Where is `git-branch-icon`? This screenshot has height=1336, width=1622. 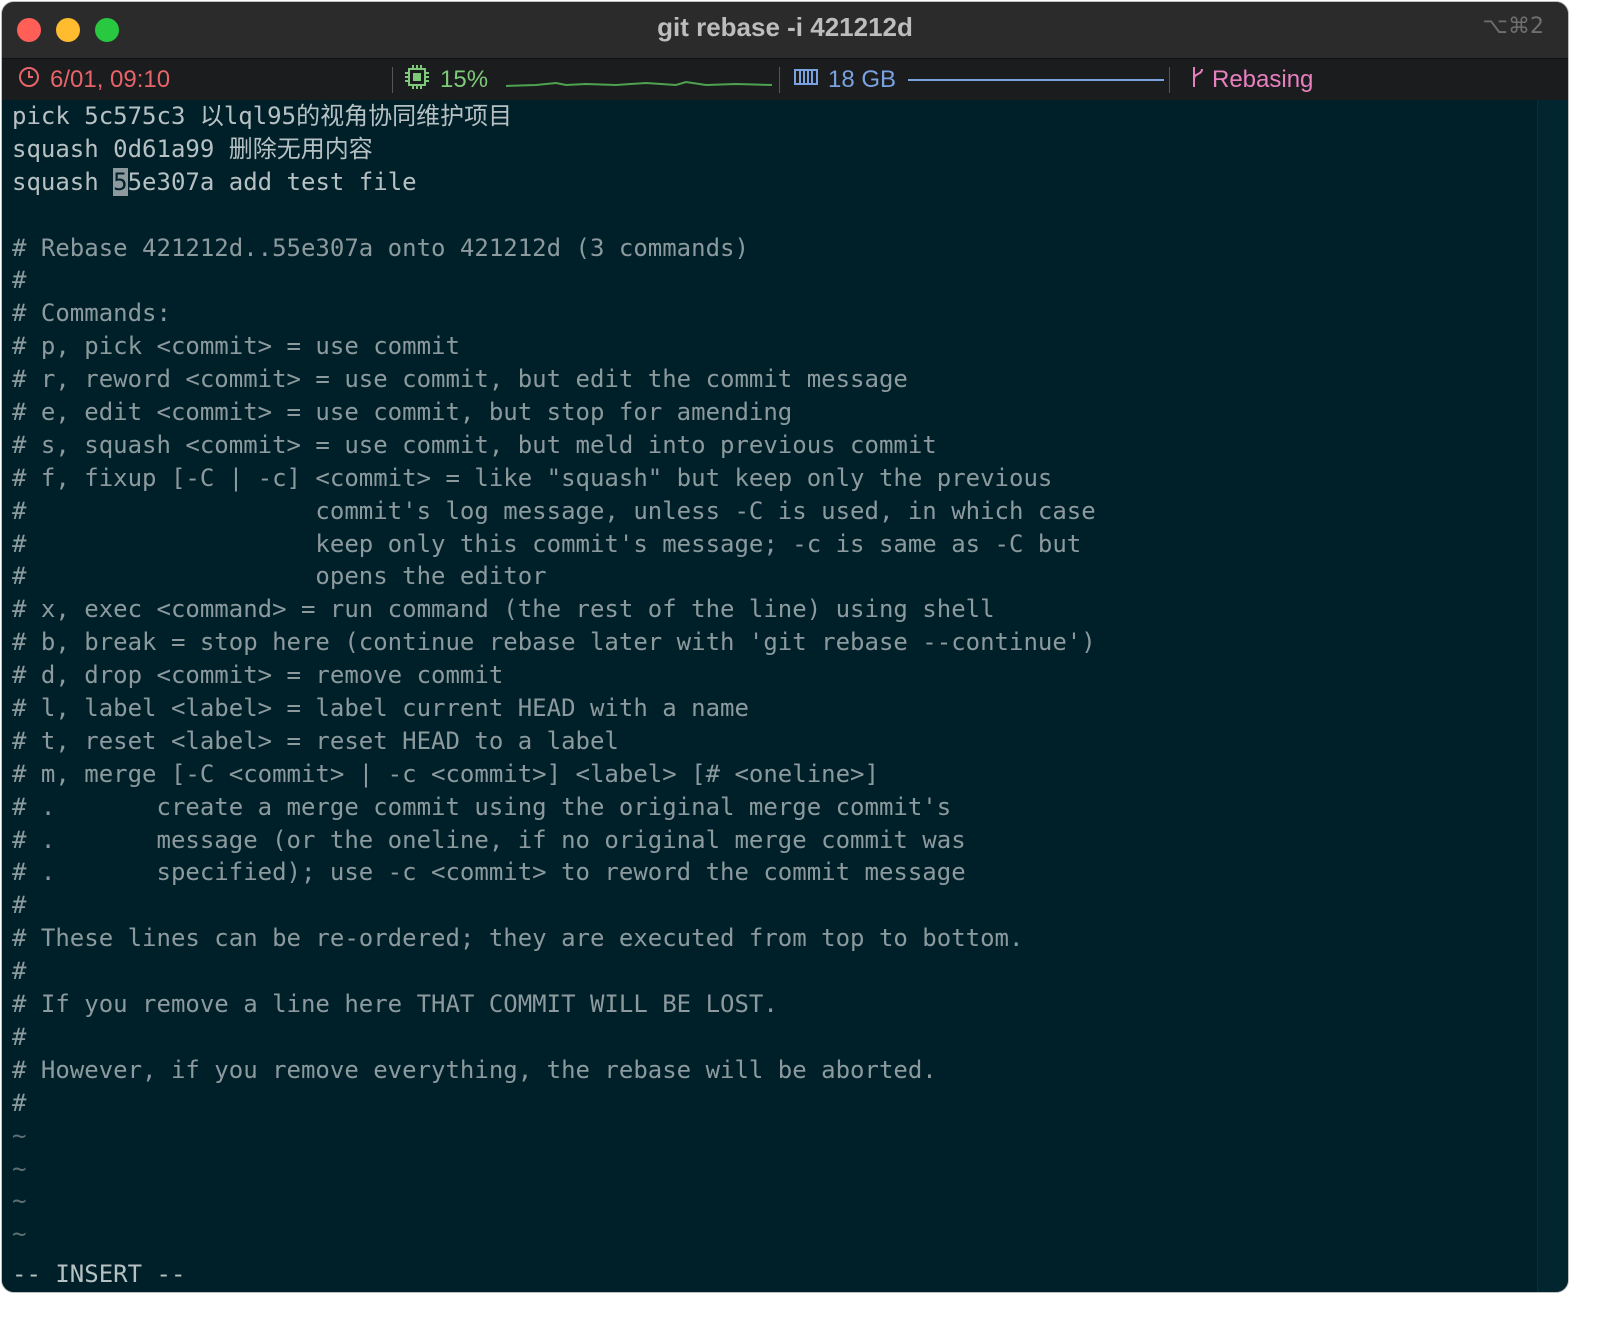
git-branch-icon is located at coordinates (1198, 80).